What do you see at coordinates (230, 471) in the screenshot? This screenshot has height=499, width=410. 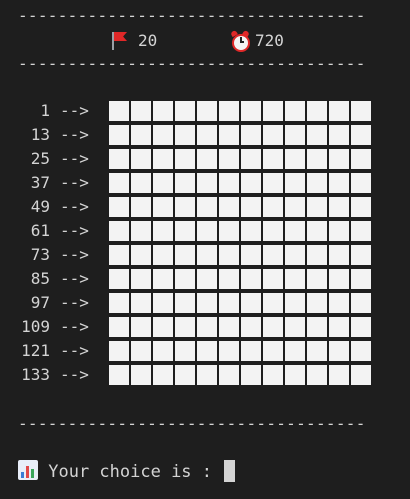 I see `text-cursor` at bounding box center [230, 471].